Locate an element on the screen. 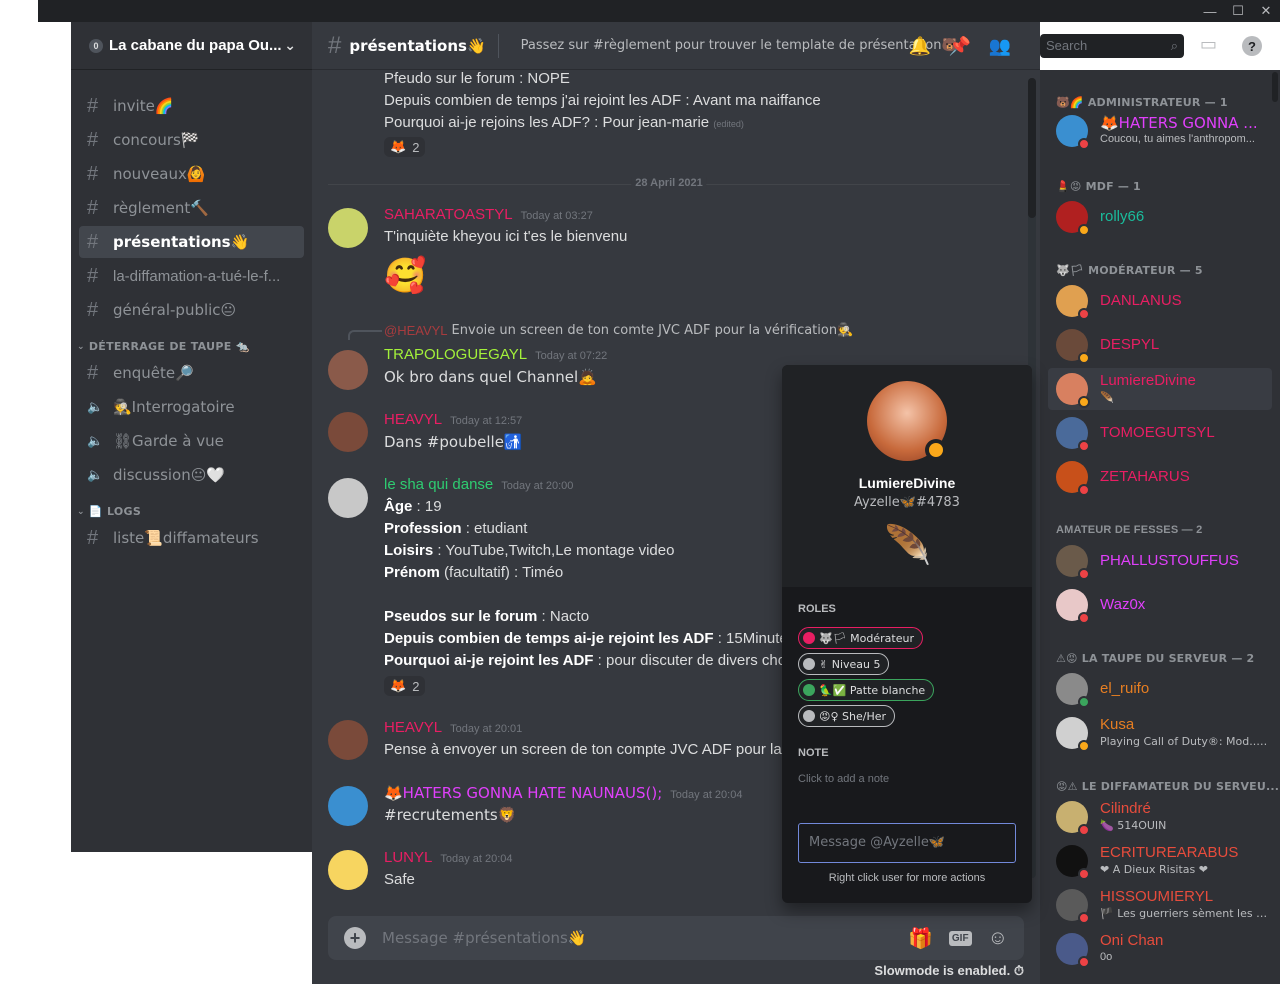 The width and height of the screenshot is (1280, 984). role-pill: 😡♀ She/Her is located at coordinates (847, 716).